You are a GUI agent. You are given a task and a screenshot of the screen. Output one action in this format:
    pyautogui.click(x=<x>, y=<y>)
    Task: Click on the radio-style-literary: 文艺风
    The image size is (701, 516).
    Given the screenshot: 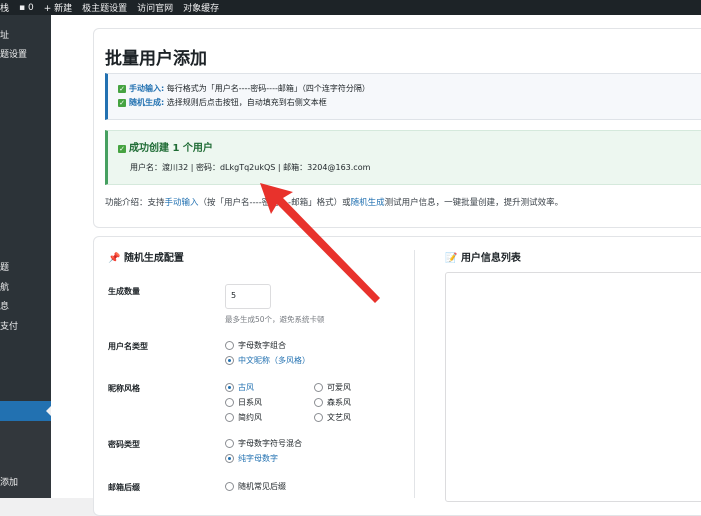 What is the action you would take?
    pyautogui.click(x=332, y=417)
    